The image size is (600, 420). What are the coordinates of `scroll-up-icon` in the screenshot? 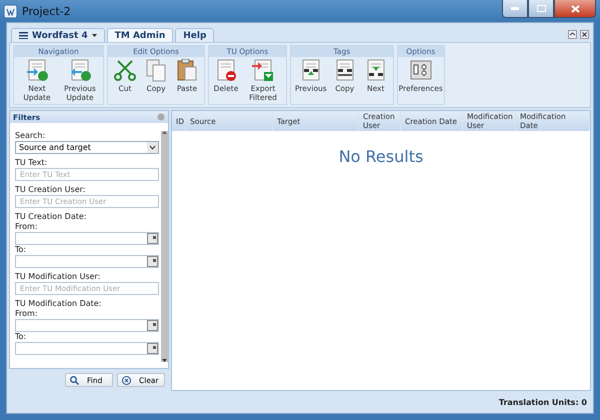 It's located at (164, 132).